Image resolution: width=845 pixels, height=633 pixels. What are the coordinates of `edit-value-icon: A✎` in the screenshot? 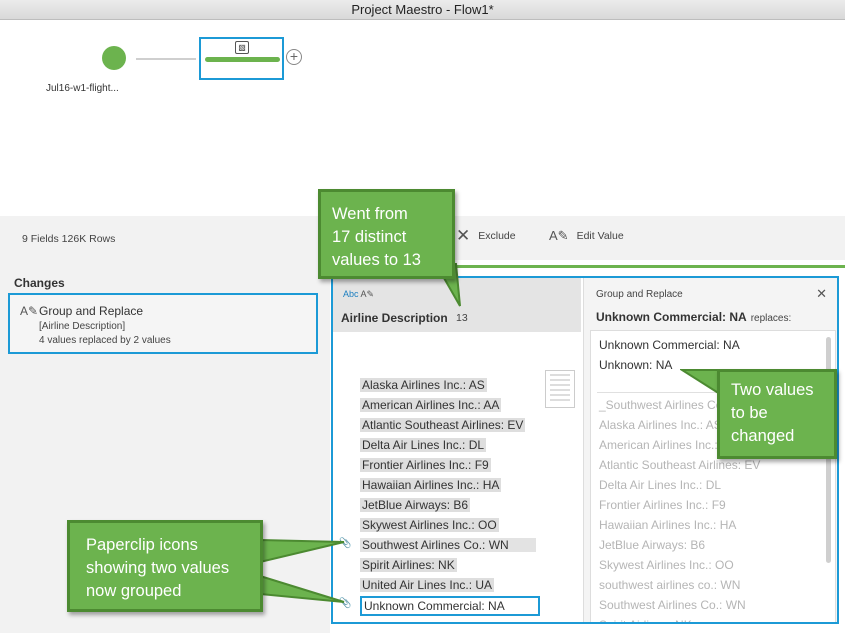 It's located at (559, 235).